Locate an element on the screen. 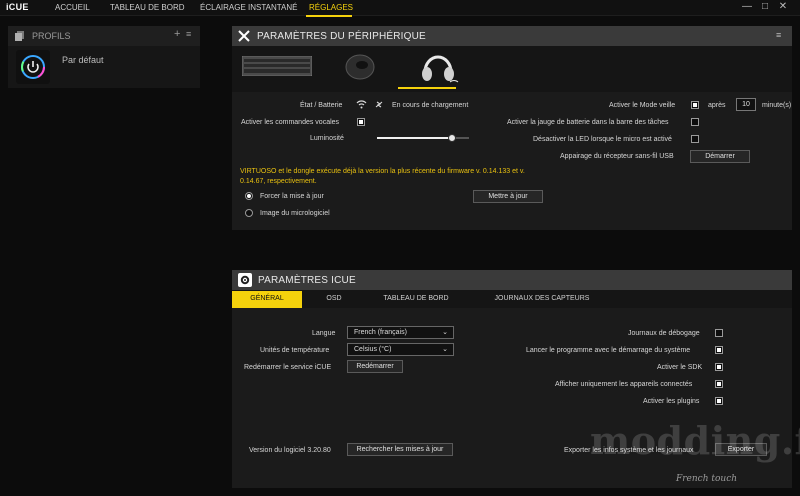  tab-osd: OSD is located at coordinates (334, 299).